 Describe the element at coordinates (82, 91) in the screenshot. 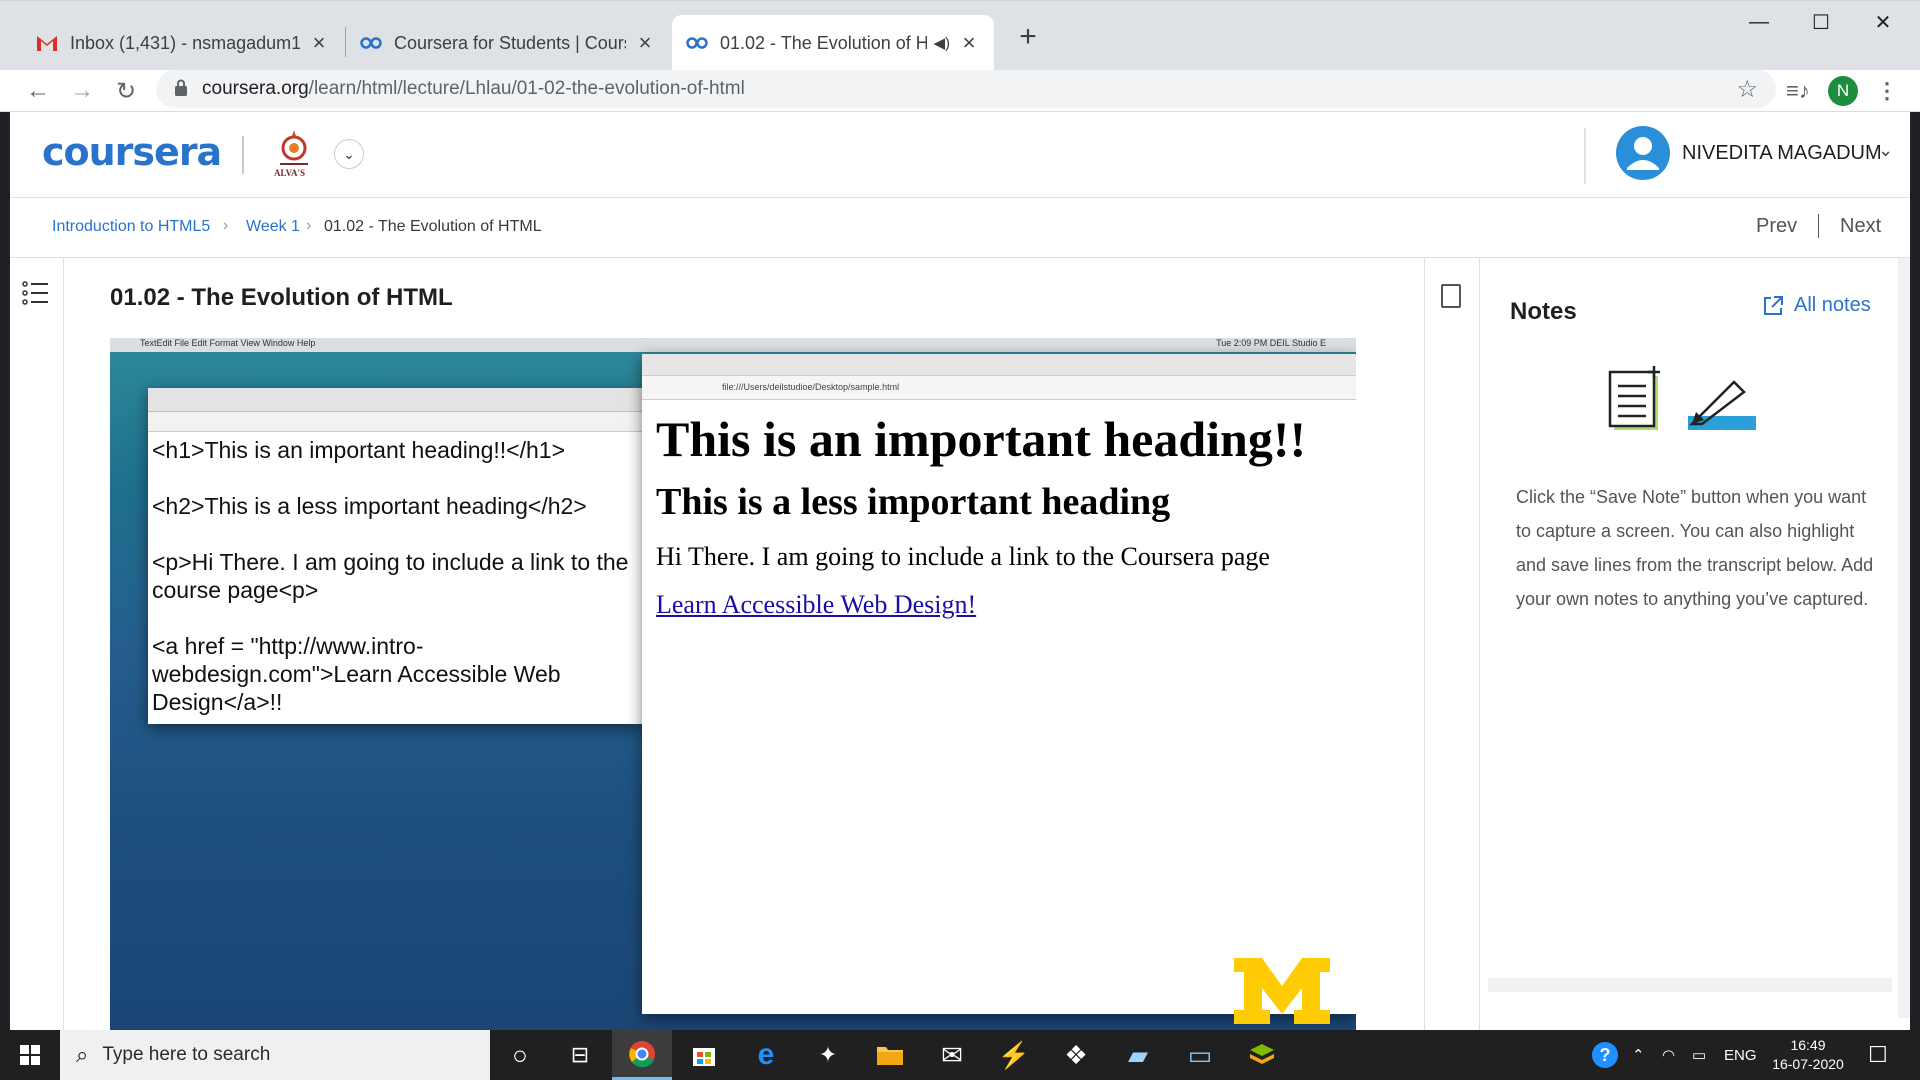

I see `forward-arrow-icon: →` at that location.